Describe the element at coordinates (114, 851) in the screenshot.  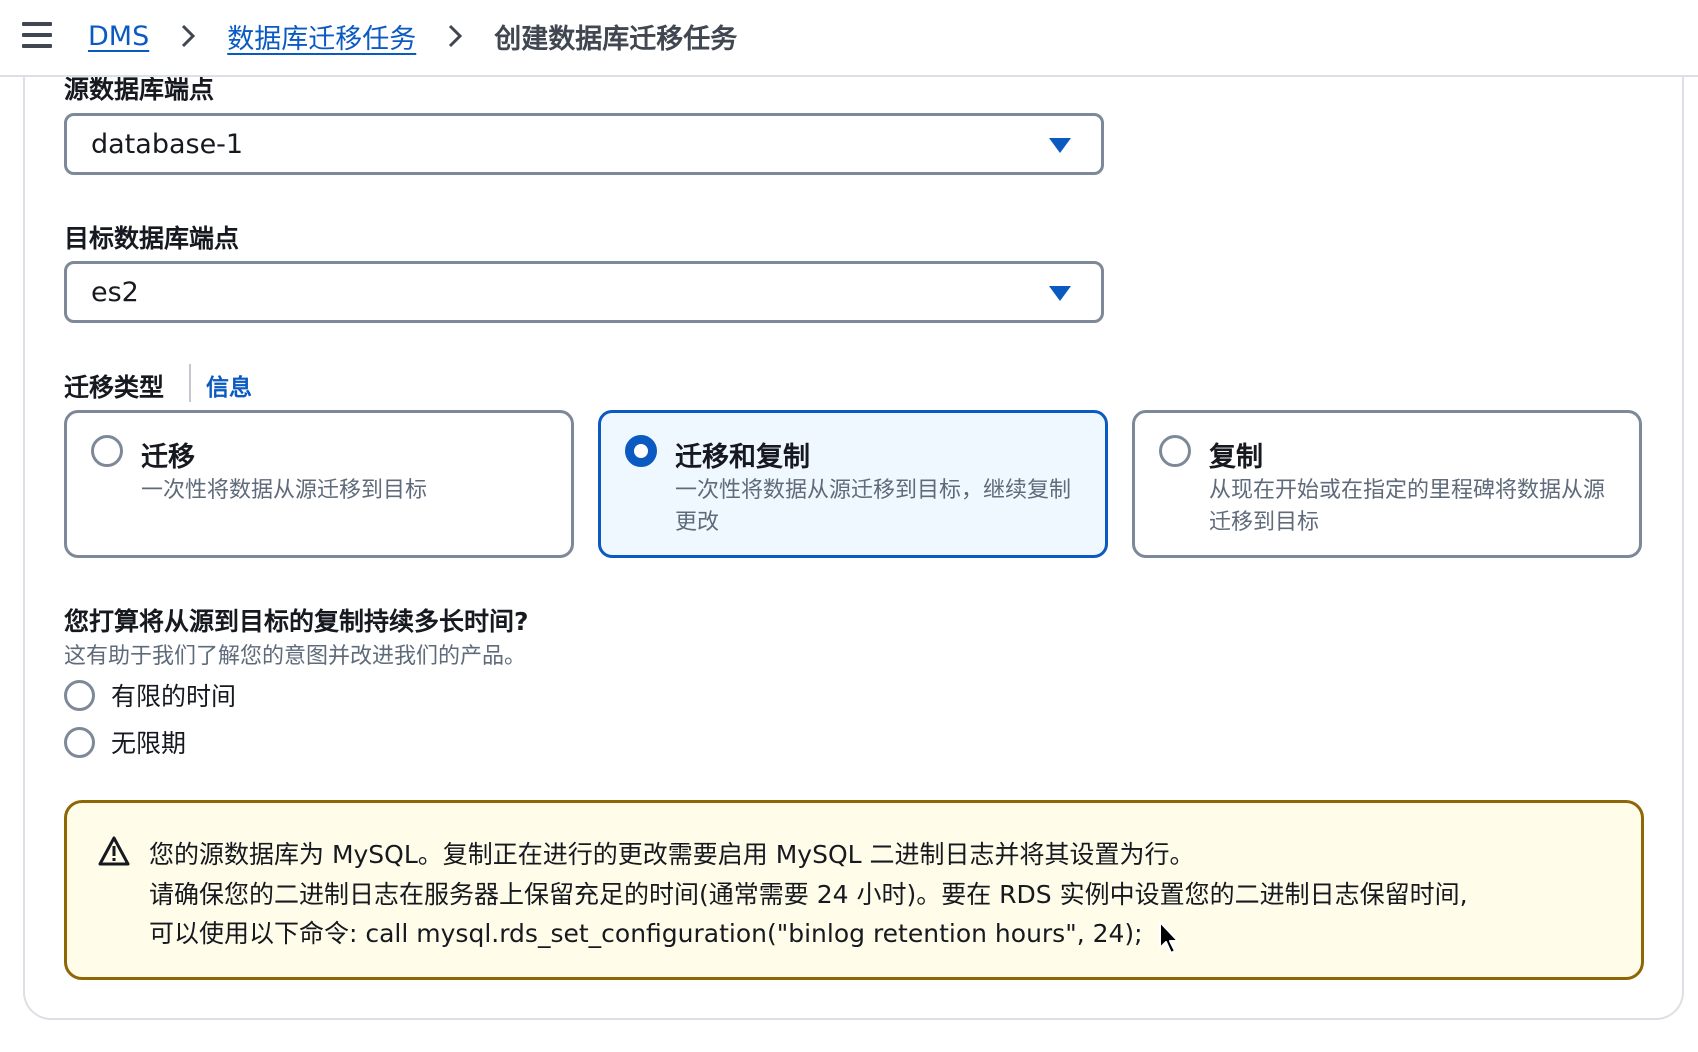
I see `warning-icon` at that location.